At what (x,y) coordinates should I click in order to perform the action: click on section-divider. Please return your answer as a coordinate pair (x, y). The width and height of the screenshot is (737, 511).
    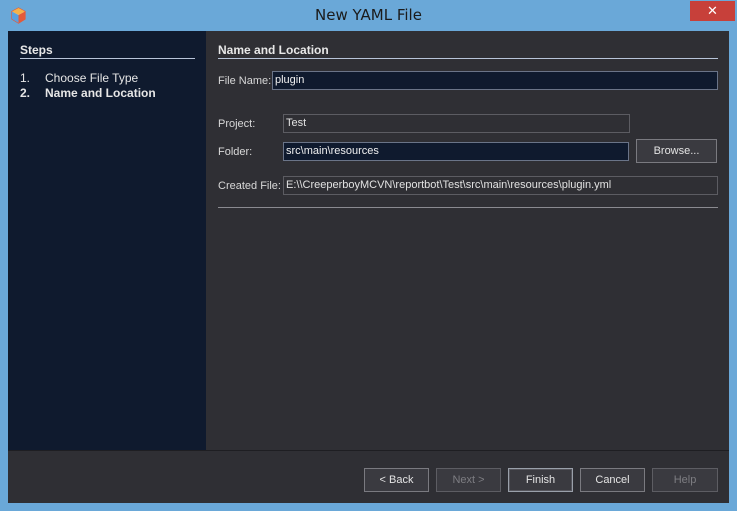
    Looking at the image, I should click on (468, 58).